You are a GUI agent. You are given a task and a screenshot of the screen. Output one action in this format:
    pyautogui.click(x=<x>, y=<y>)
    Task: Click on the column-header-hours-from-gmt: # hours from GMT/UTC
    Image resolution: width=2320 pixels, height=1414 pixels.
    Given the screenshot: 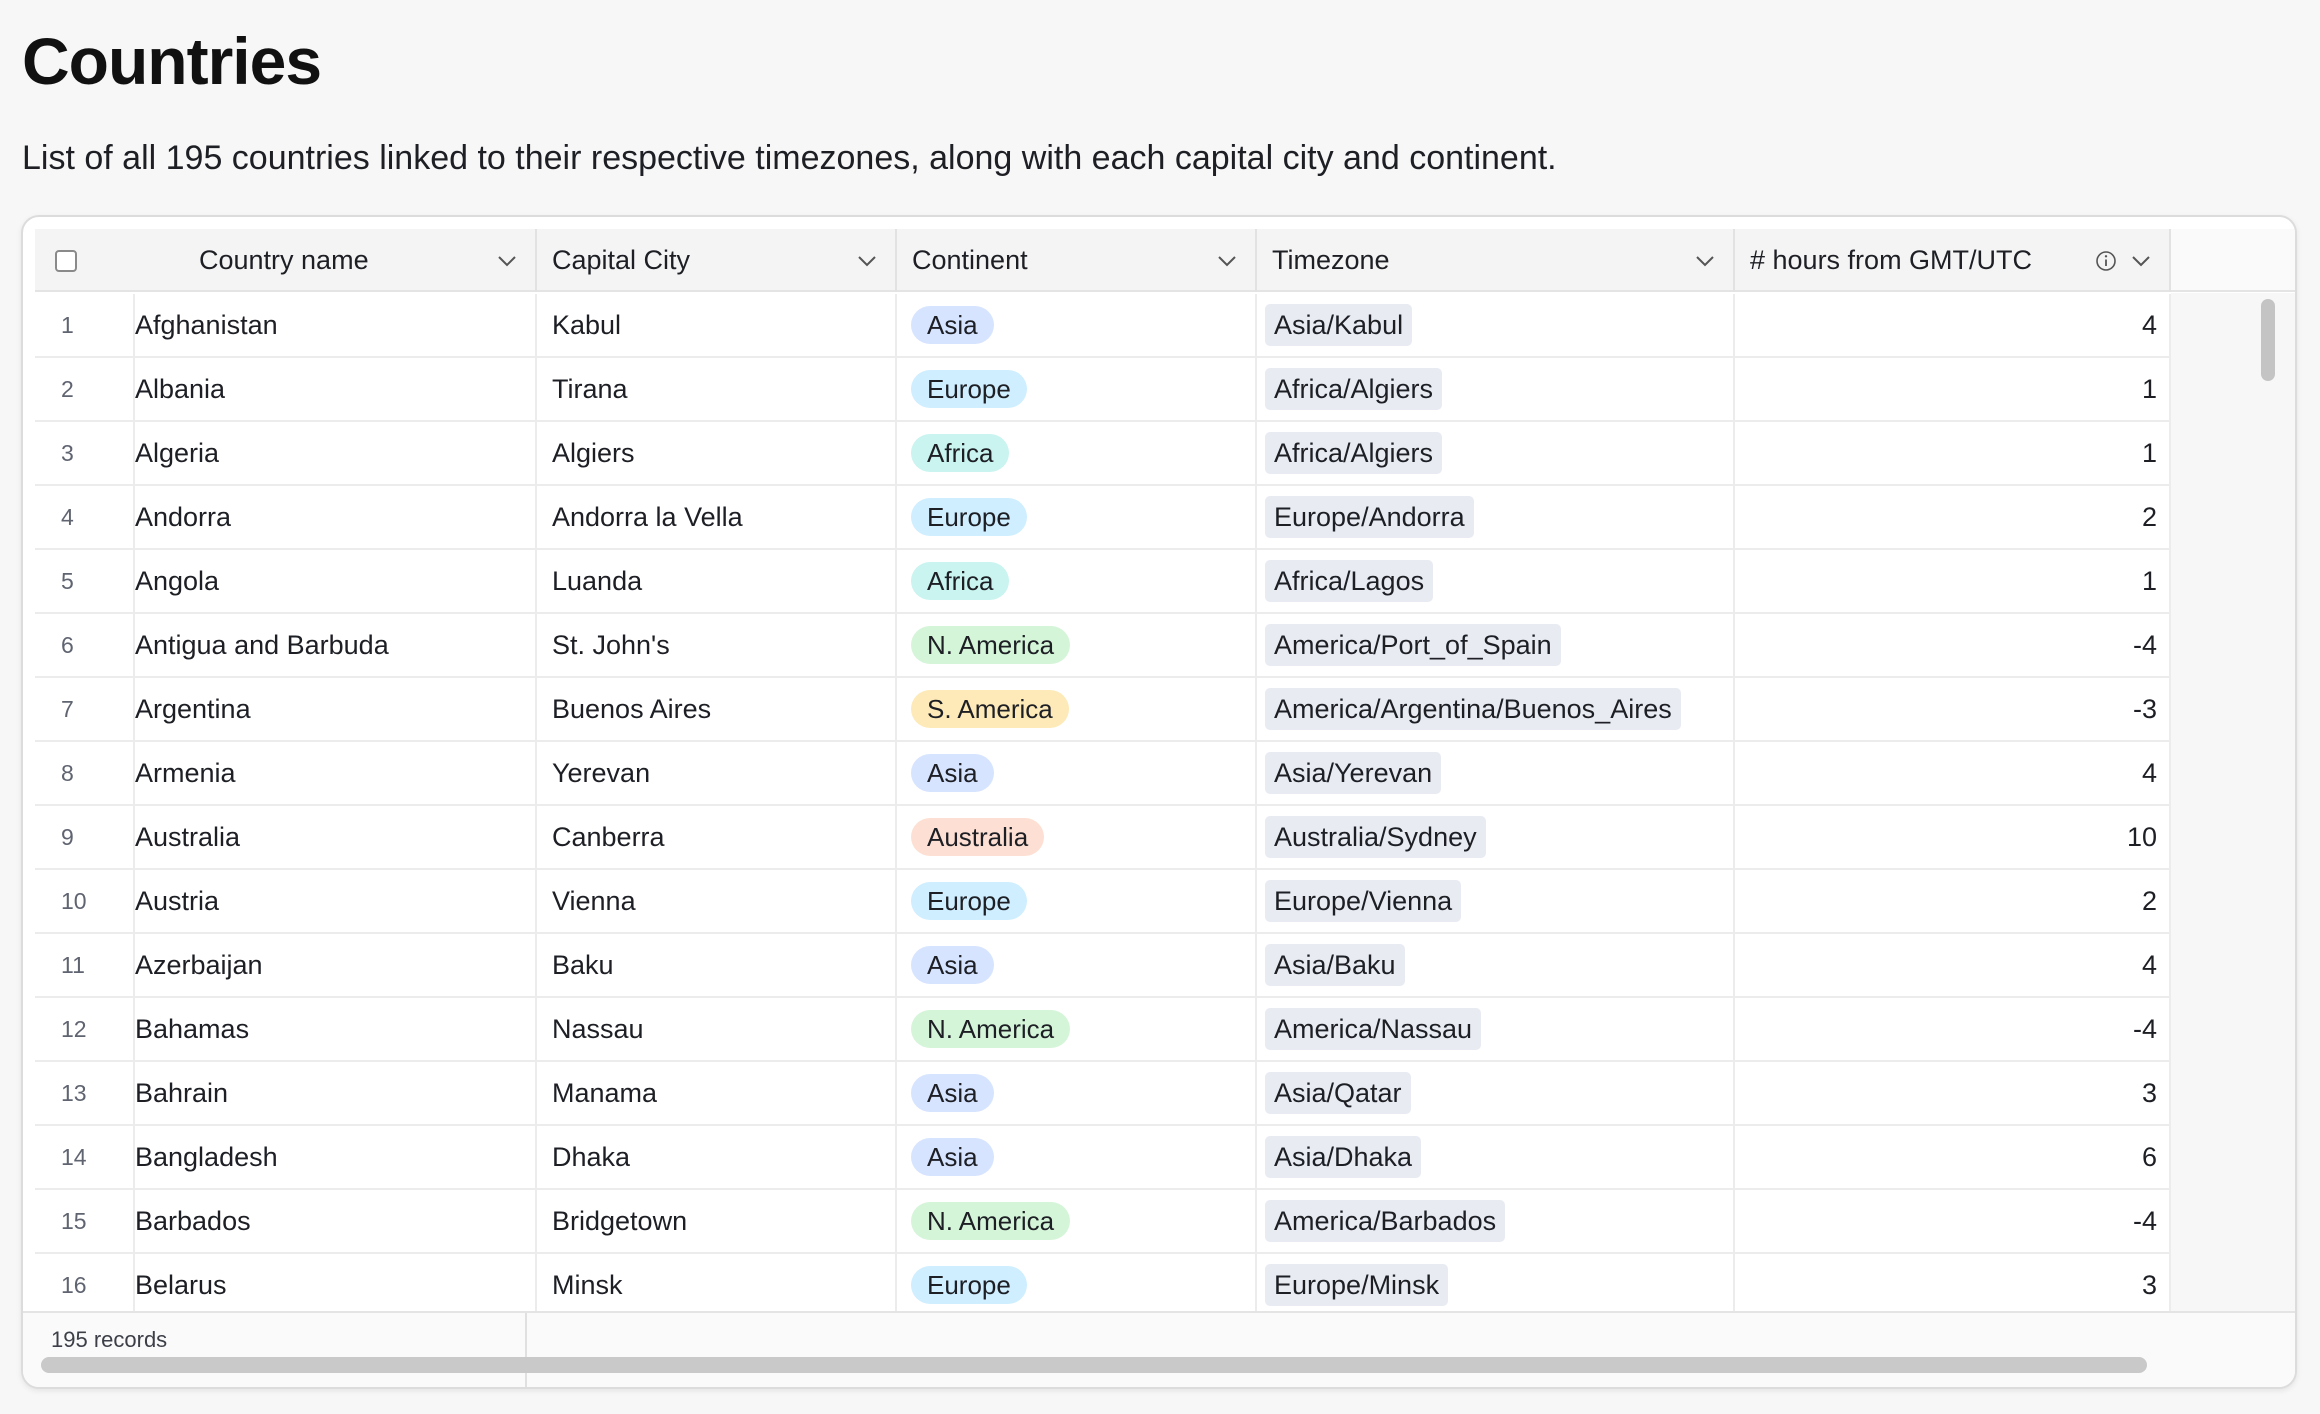 What is the action you would take?
    pyautogui.click(x=1953, y=260)
    